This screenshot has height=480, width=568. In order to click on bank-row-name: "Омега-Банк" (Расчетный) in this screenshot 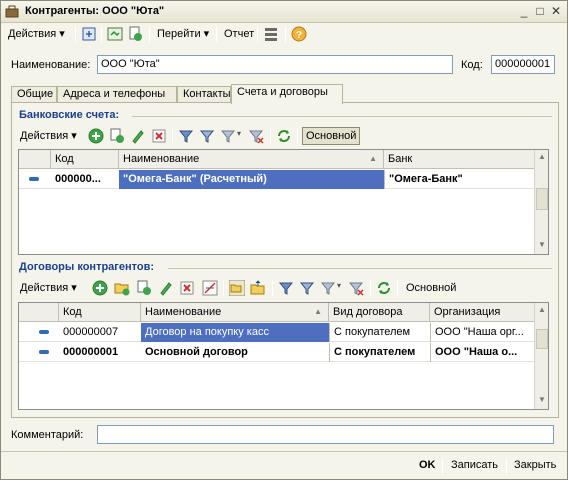, I will do `click(251, 179)`.